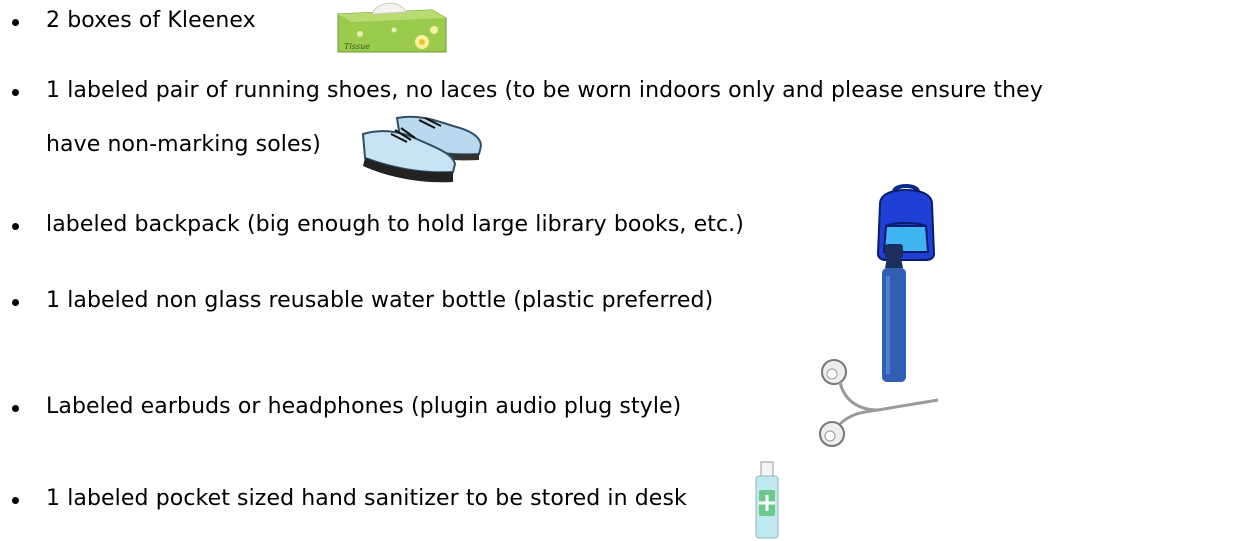  Describe the element at coordinates (183, 144) in the screenshot. I see `list-item-text-continued: have non-marking soles)` at that location.